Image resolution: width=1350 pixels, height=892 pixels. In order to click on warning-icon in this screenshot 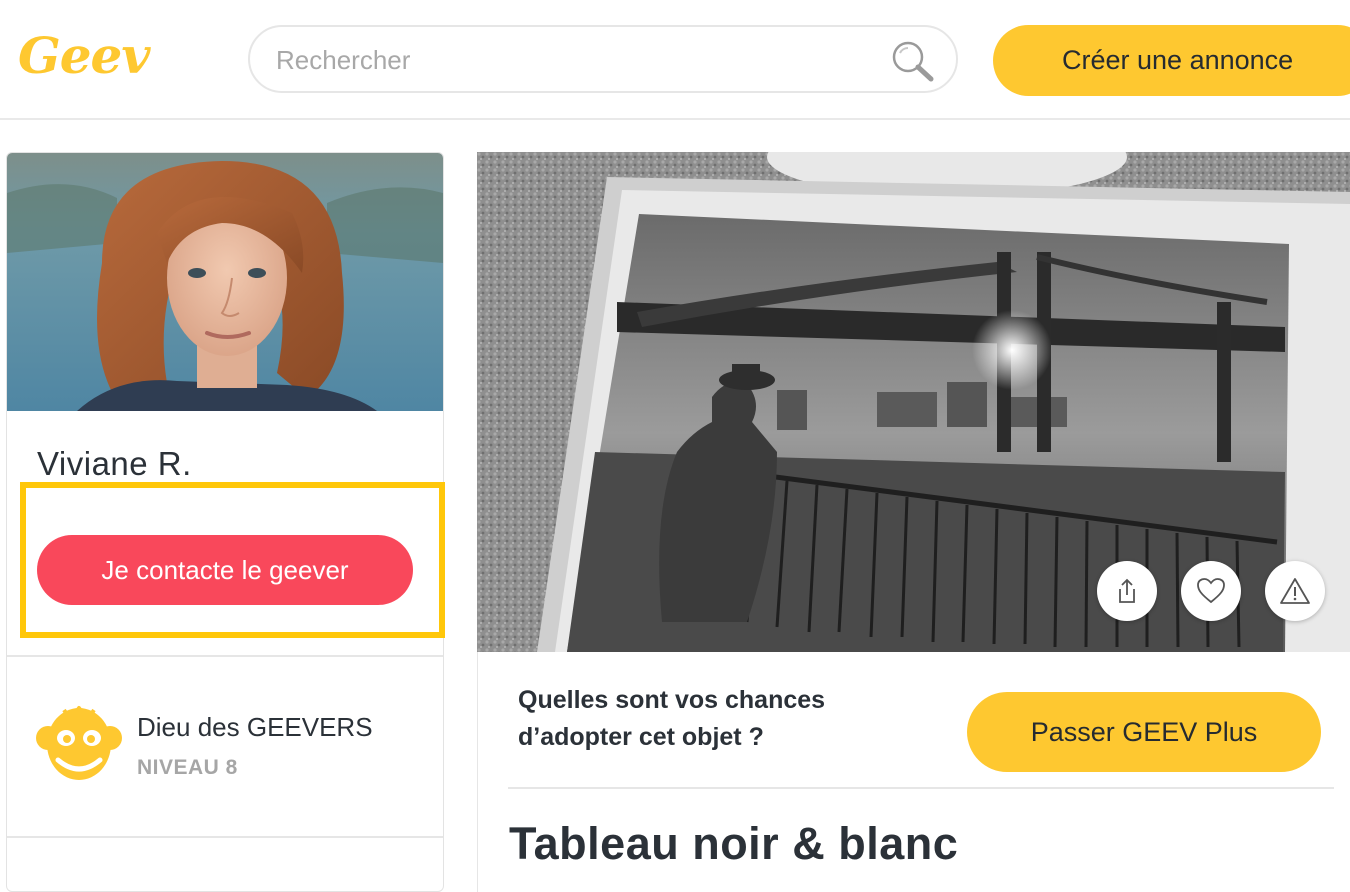, I will do `click(1295, 591)`.